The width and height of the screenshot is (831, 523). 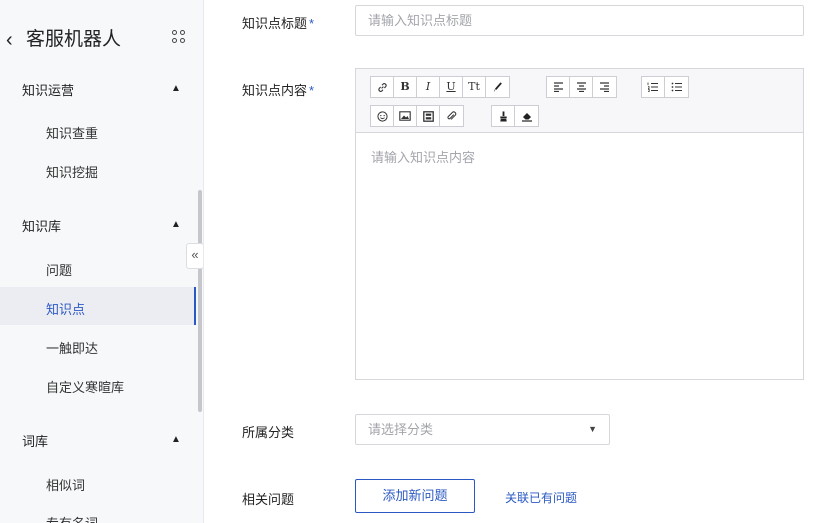 I want to click on sidebar-item-questions: 问题, so click(x=59, y=269).